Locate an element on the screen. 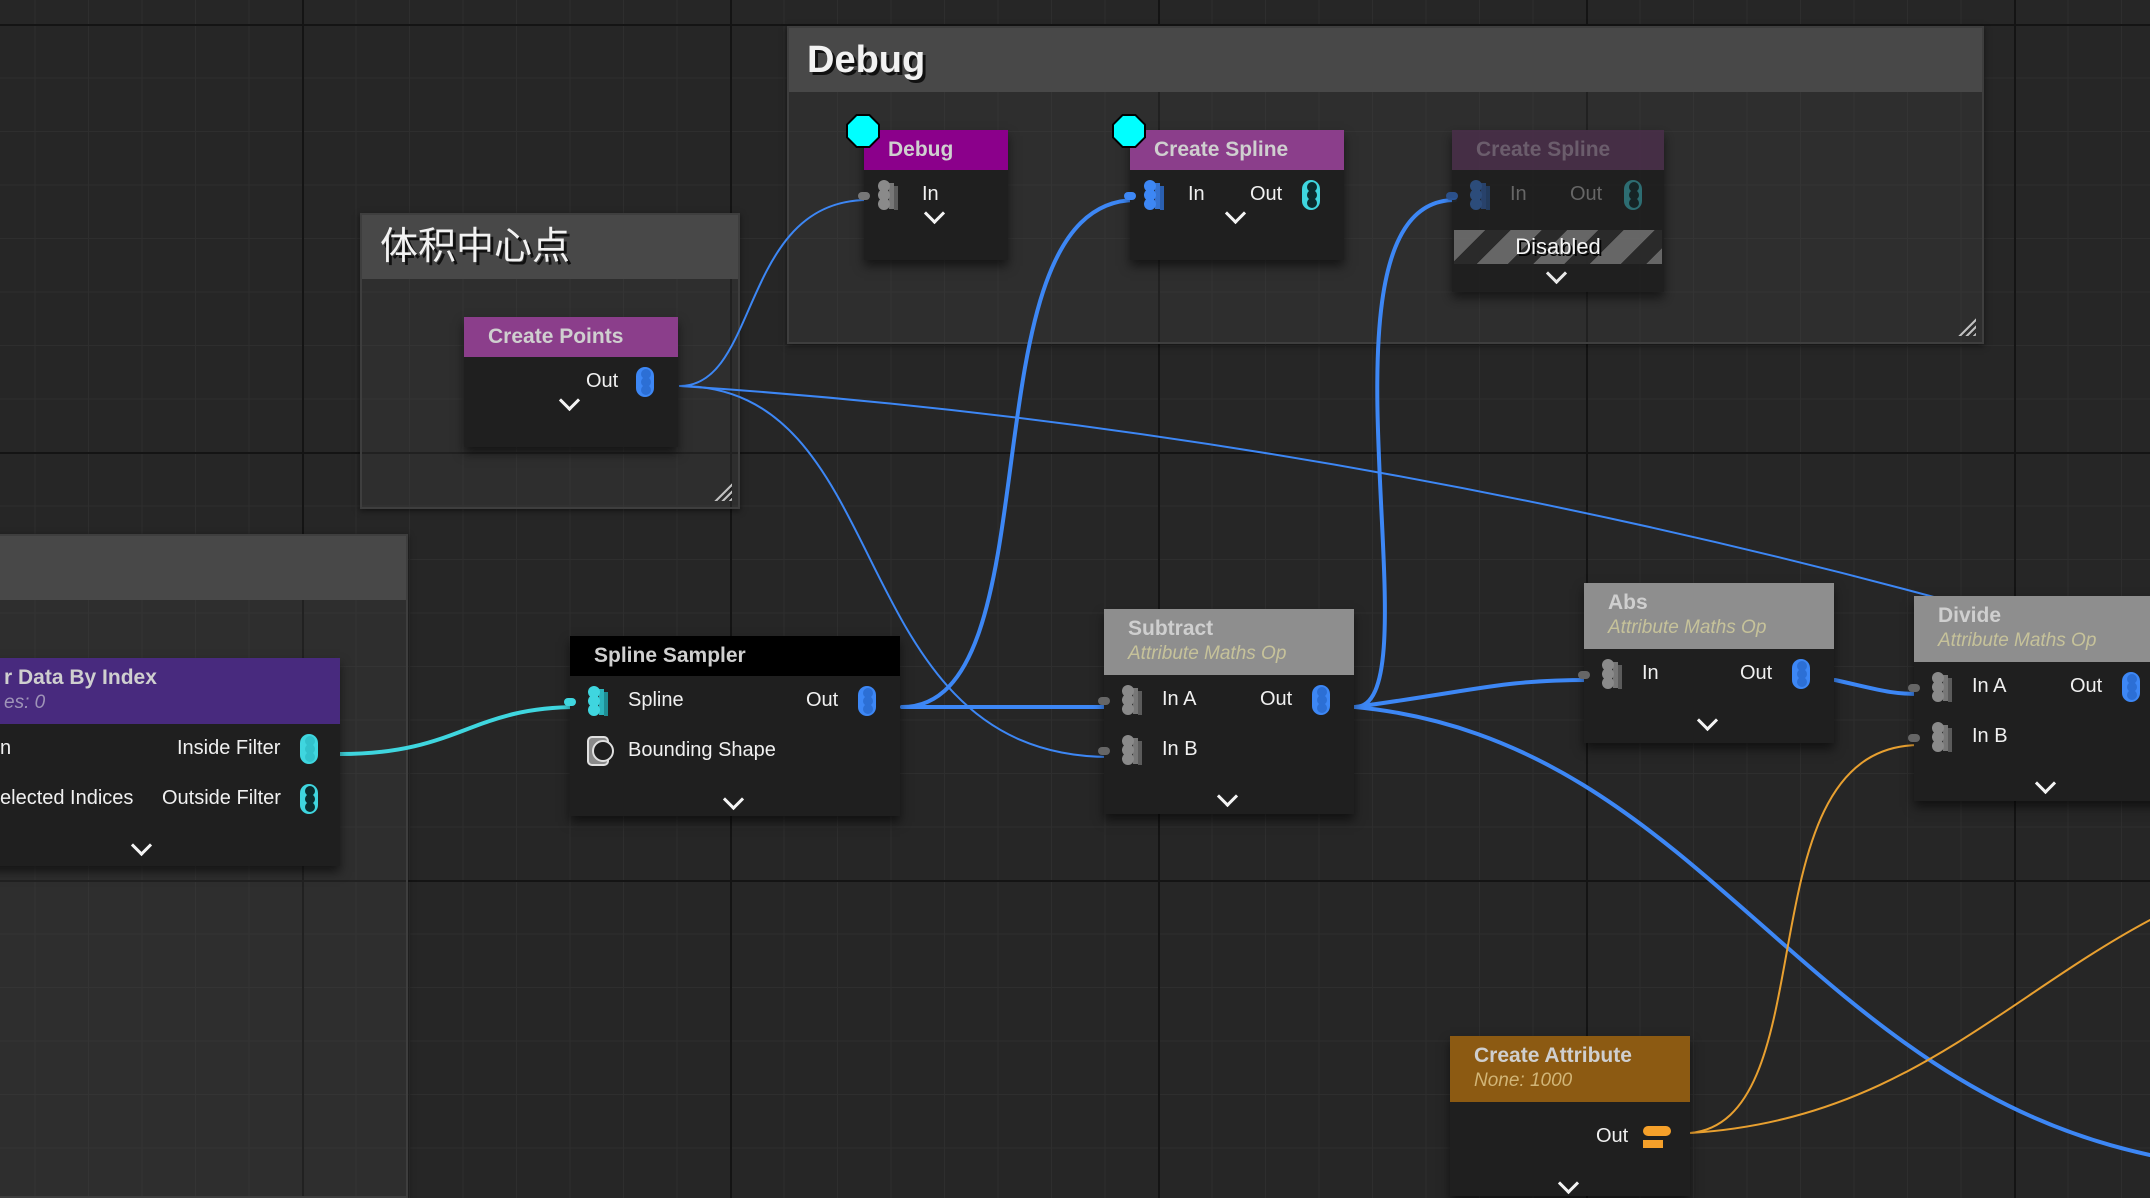  pin-row: In A Out is located at coordinates (1226, 700).